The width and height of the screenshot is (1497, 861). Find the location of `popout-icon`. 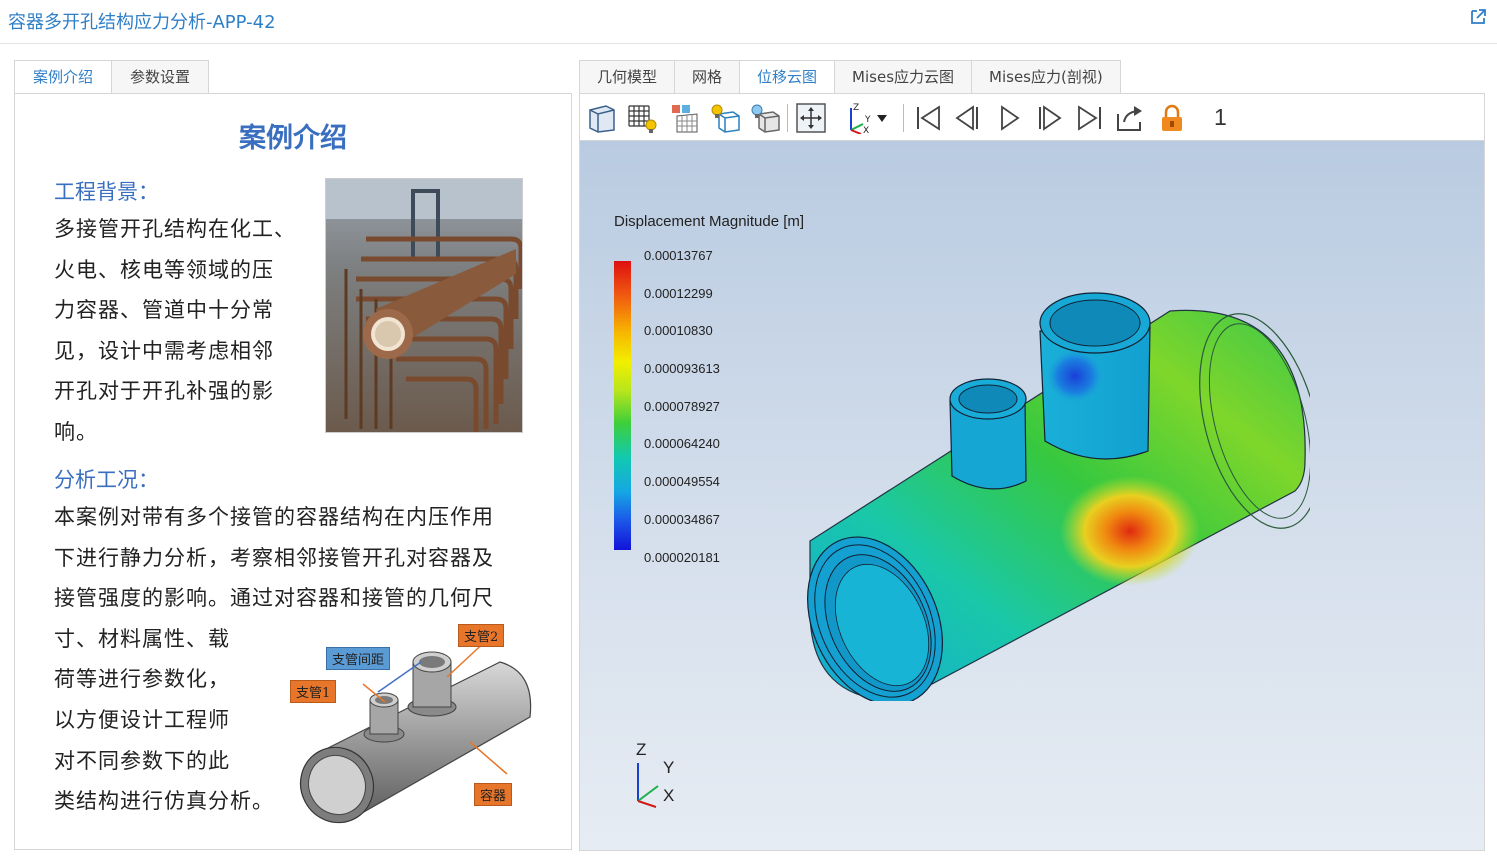

popout-icon is located at coordinates (1478, 17).